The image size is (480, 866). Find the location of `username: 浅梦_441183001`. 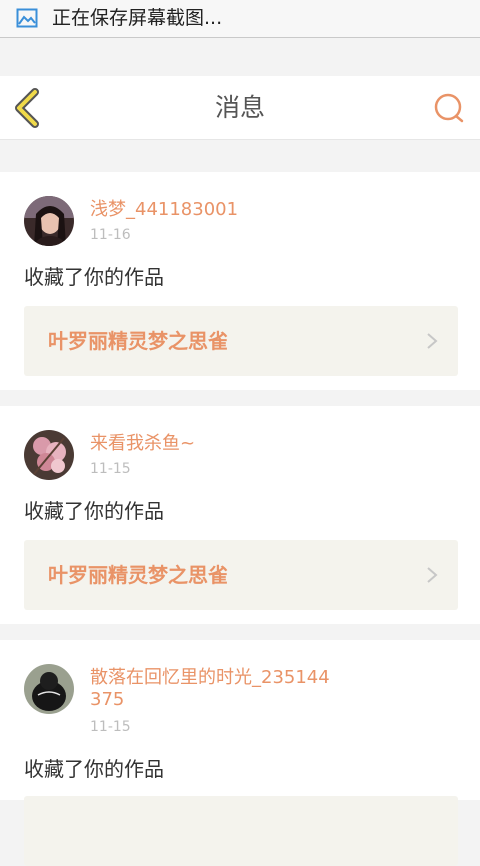

username: 浅梦_441183001 is located at coordinates (210, 210).